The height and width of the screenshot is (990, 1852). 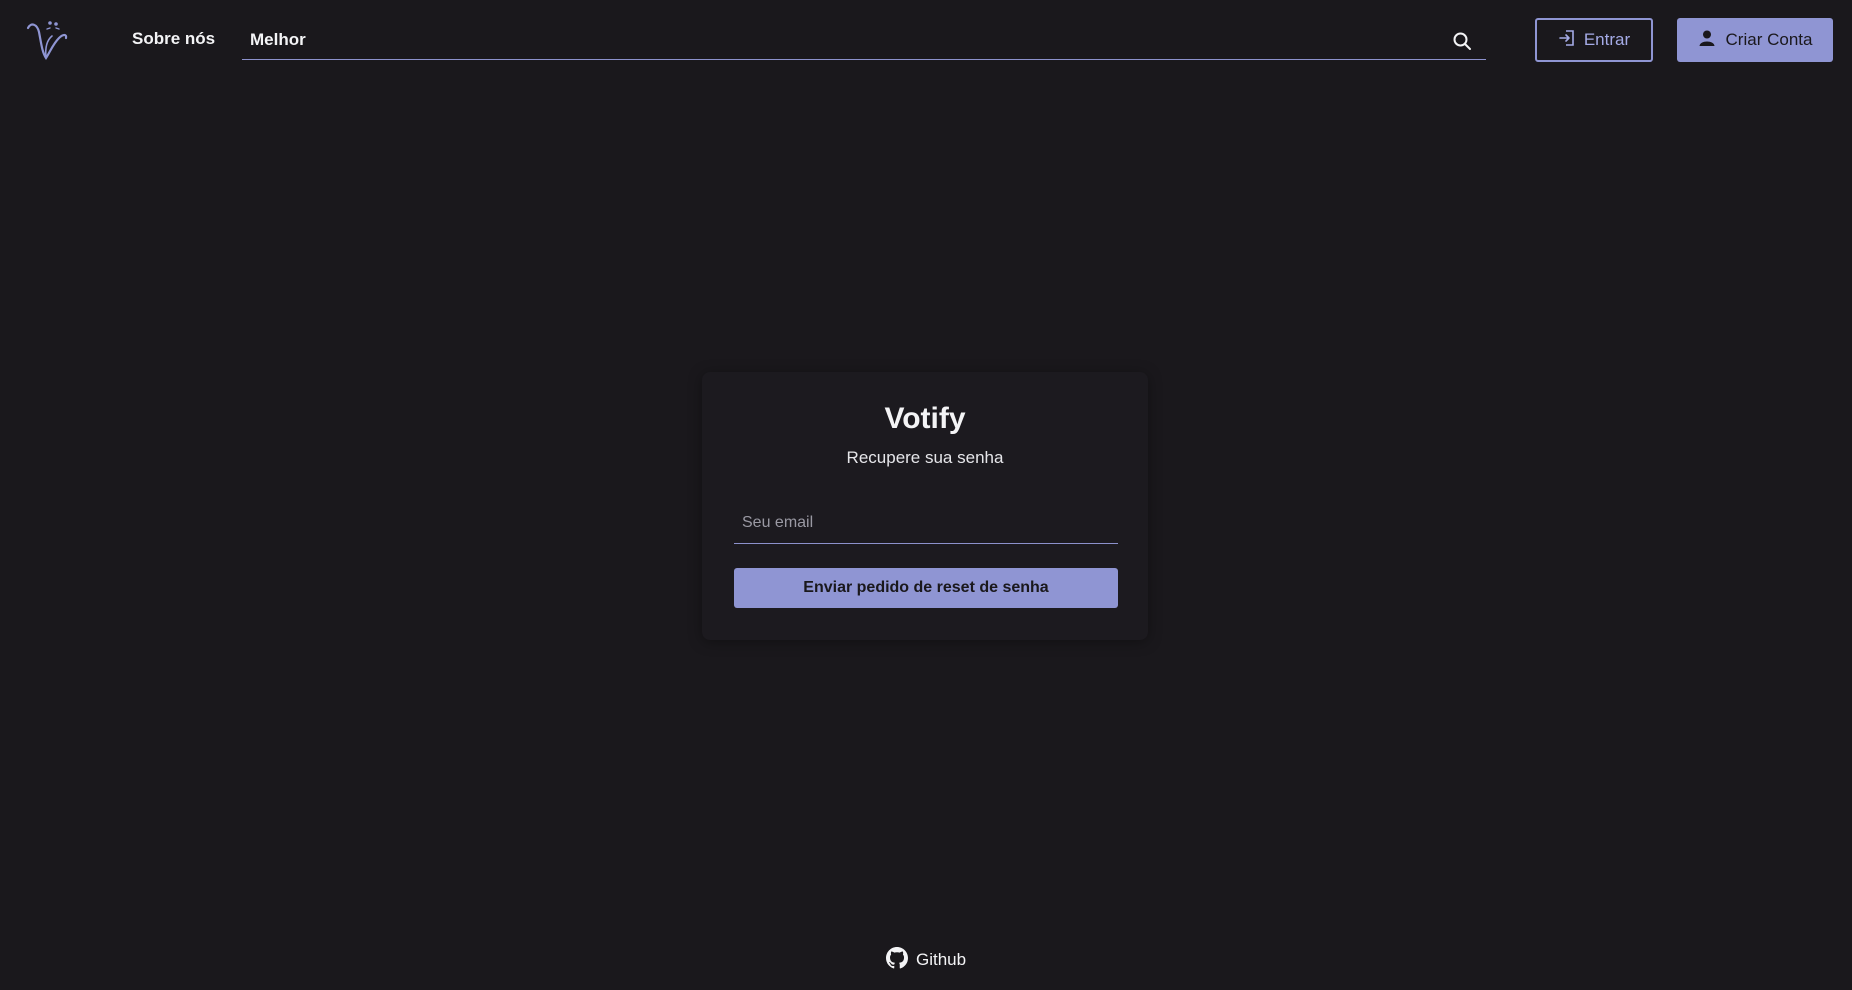 What do you see at coordinates (897, 960) in the screenshot?
I see `github-icon` at bounding box center [897, 960].